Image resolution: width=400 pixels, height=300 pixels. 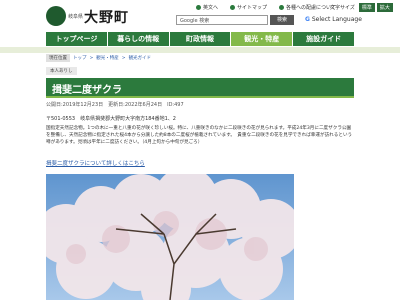 What do you see at coordinates (61, 71) in the screenshot?
I see `print-label: 本人ありし` at bounding box center [61, 71].